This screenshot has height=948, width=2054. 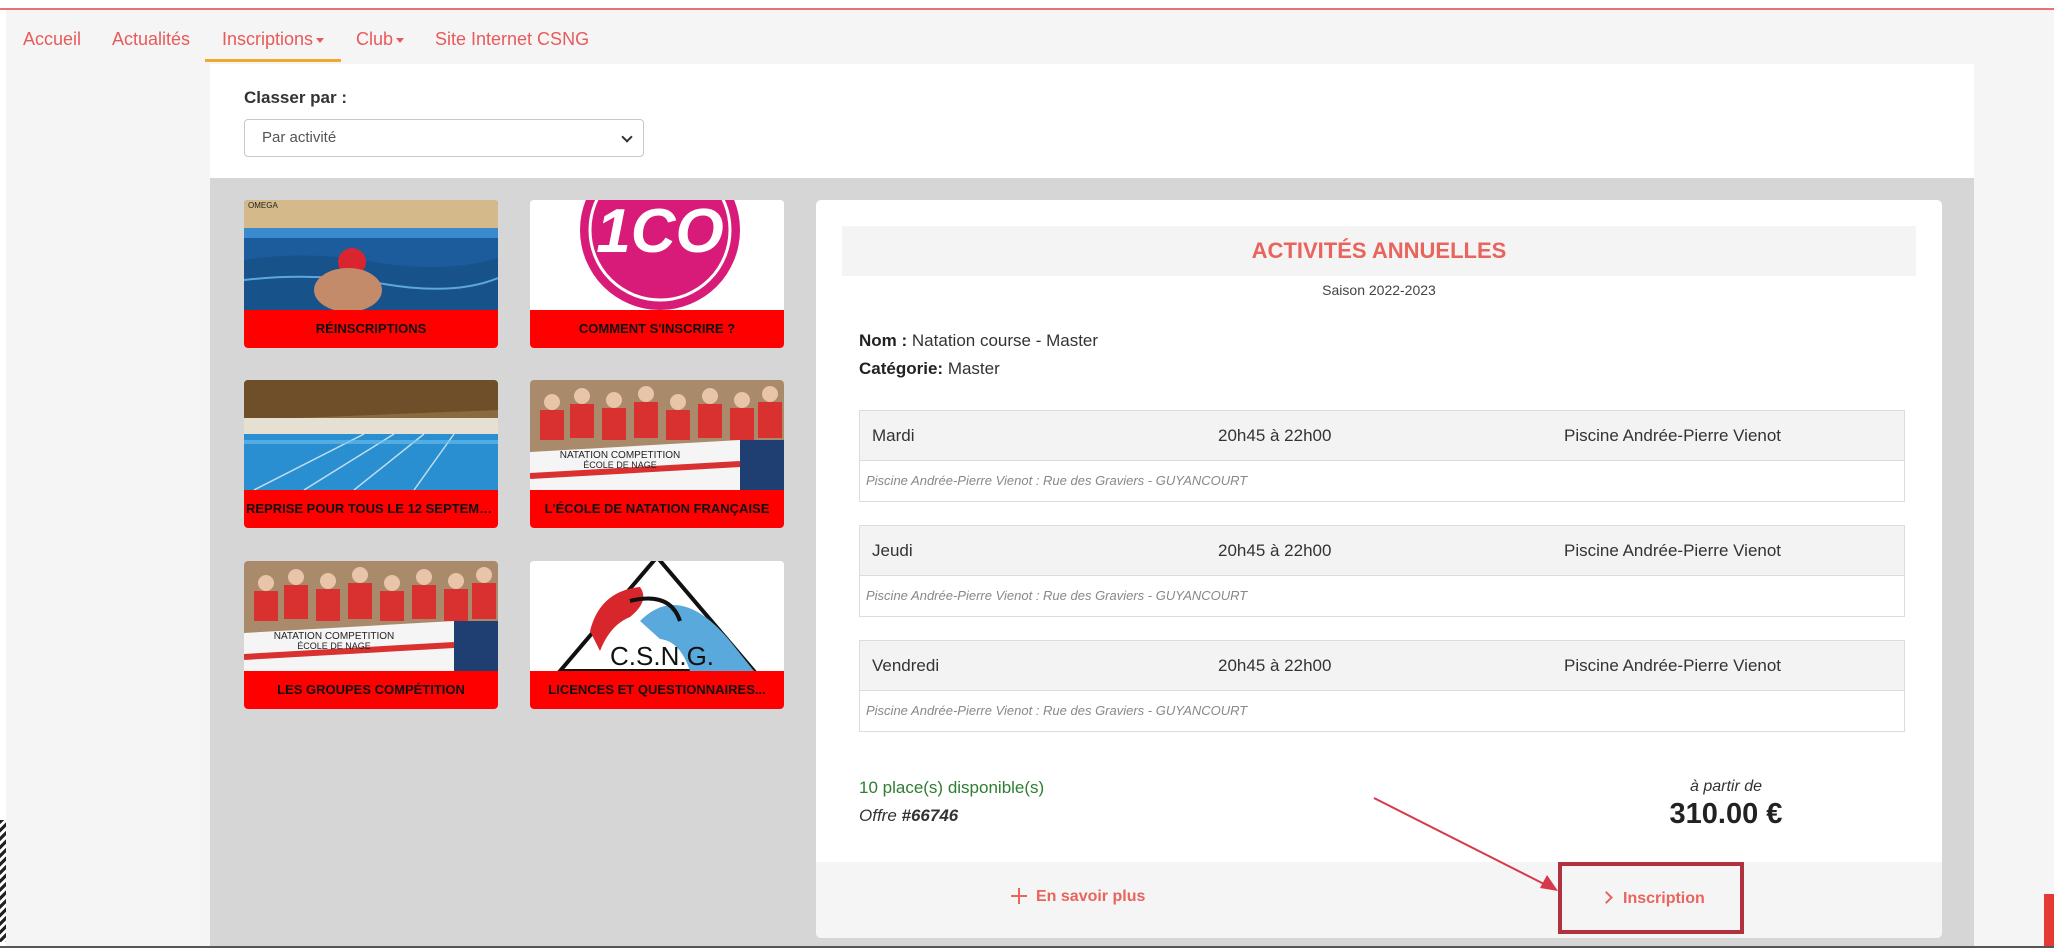 I want to click on category-label: Catégorie:, so click(x=901, y=368).